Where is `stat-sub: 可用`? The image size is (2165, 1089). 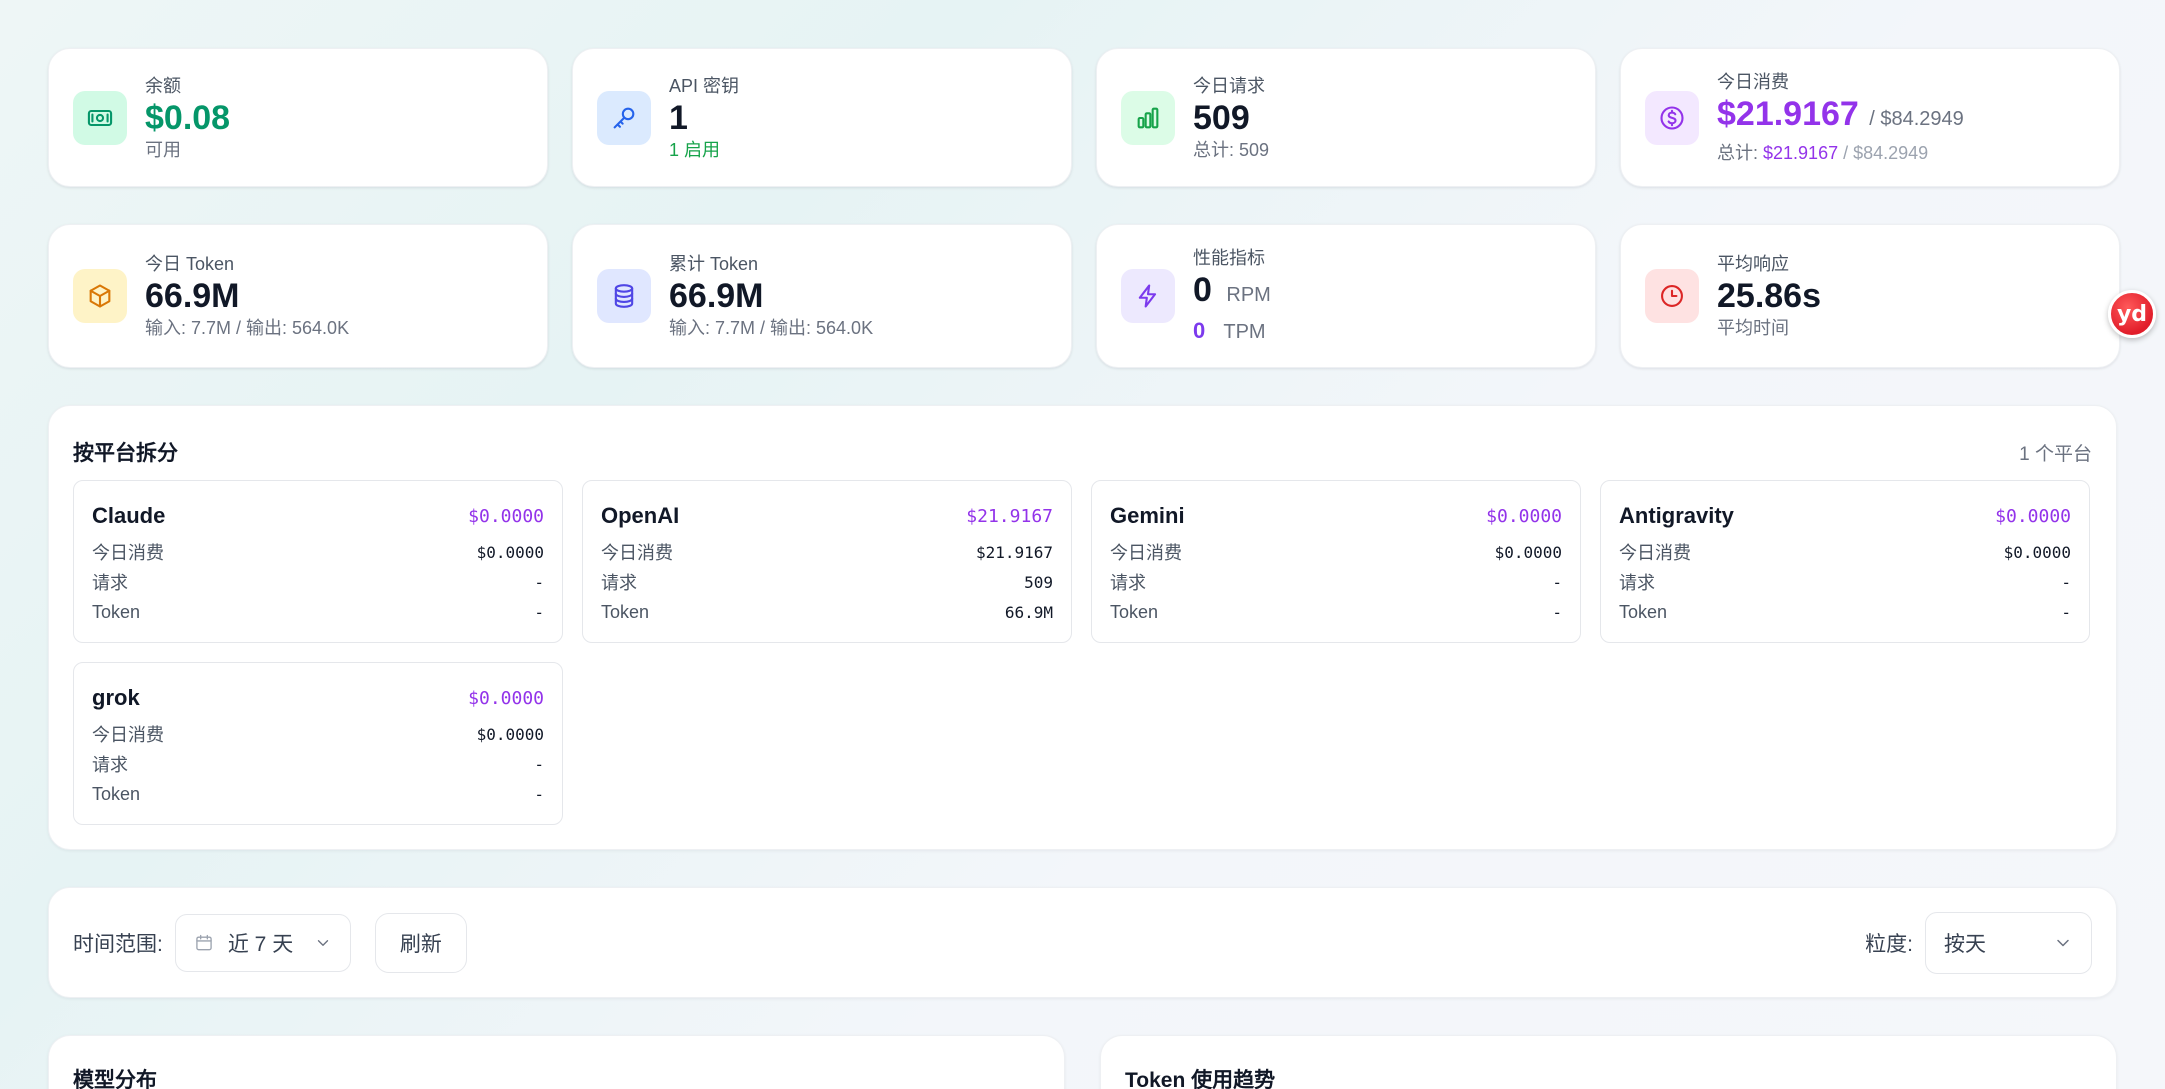 stat-sub: 可用 is located at coordinates (163, 149).